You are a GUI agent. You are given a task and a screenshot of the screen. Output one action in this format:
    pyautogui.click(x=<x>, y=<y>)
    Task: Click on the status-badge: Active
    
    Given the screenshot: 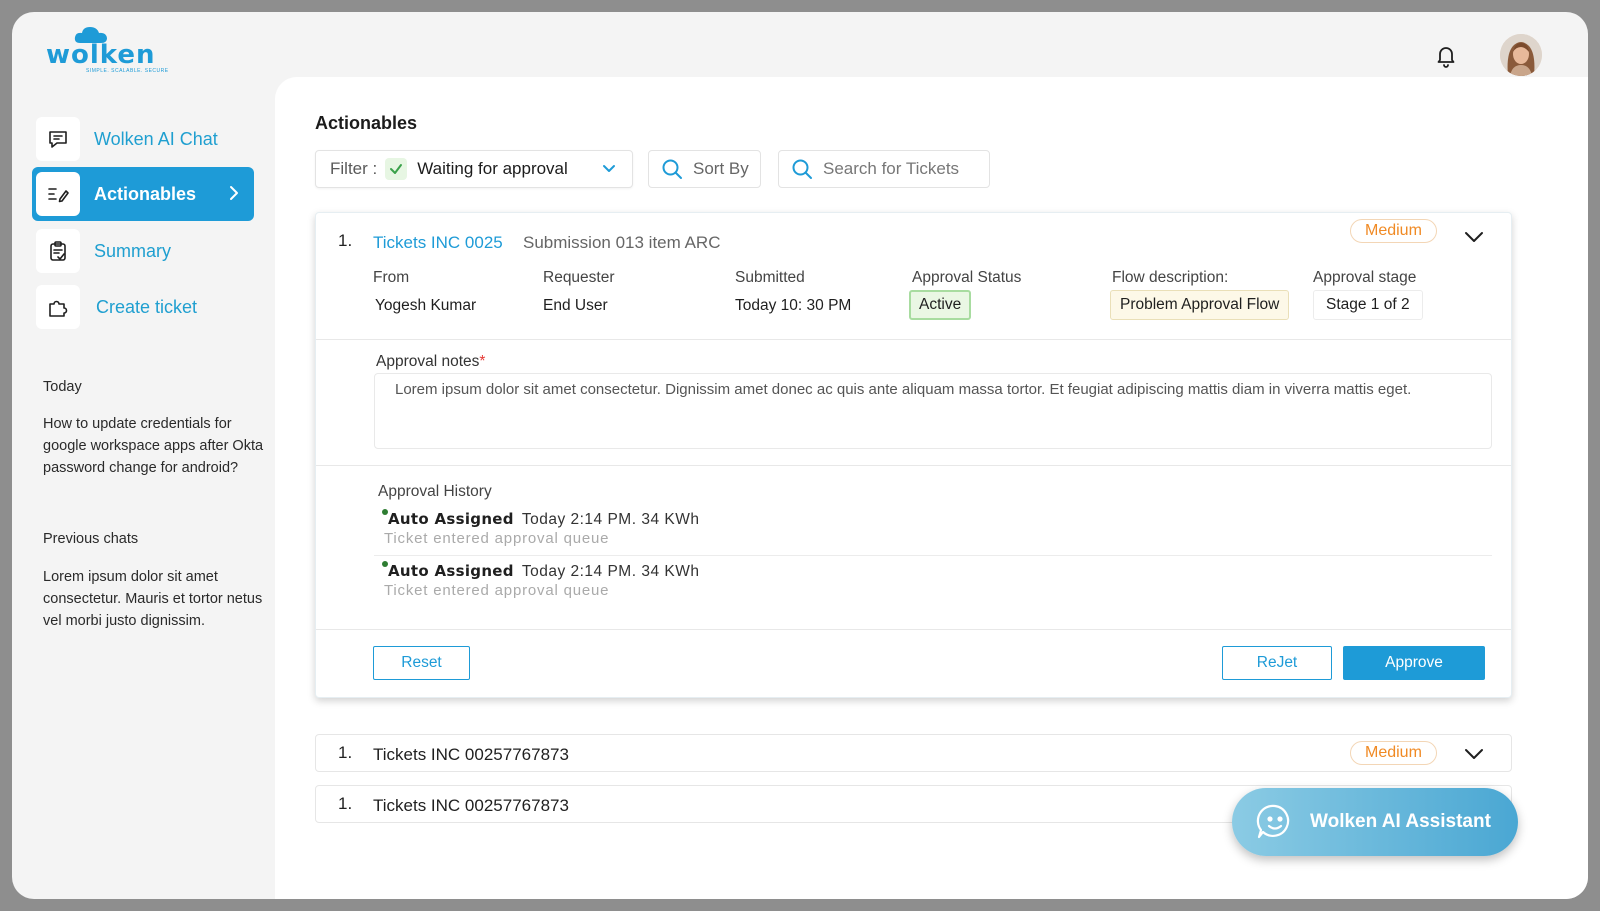 What is the action you would take?
    pyautogui.click(x=940, y=305)
    